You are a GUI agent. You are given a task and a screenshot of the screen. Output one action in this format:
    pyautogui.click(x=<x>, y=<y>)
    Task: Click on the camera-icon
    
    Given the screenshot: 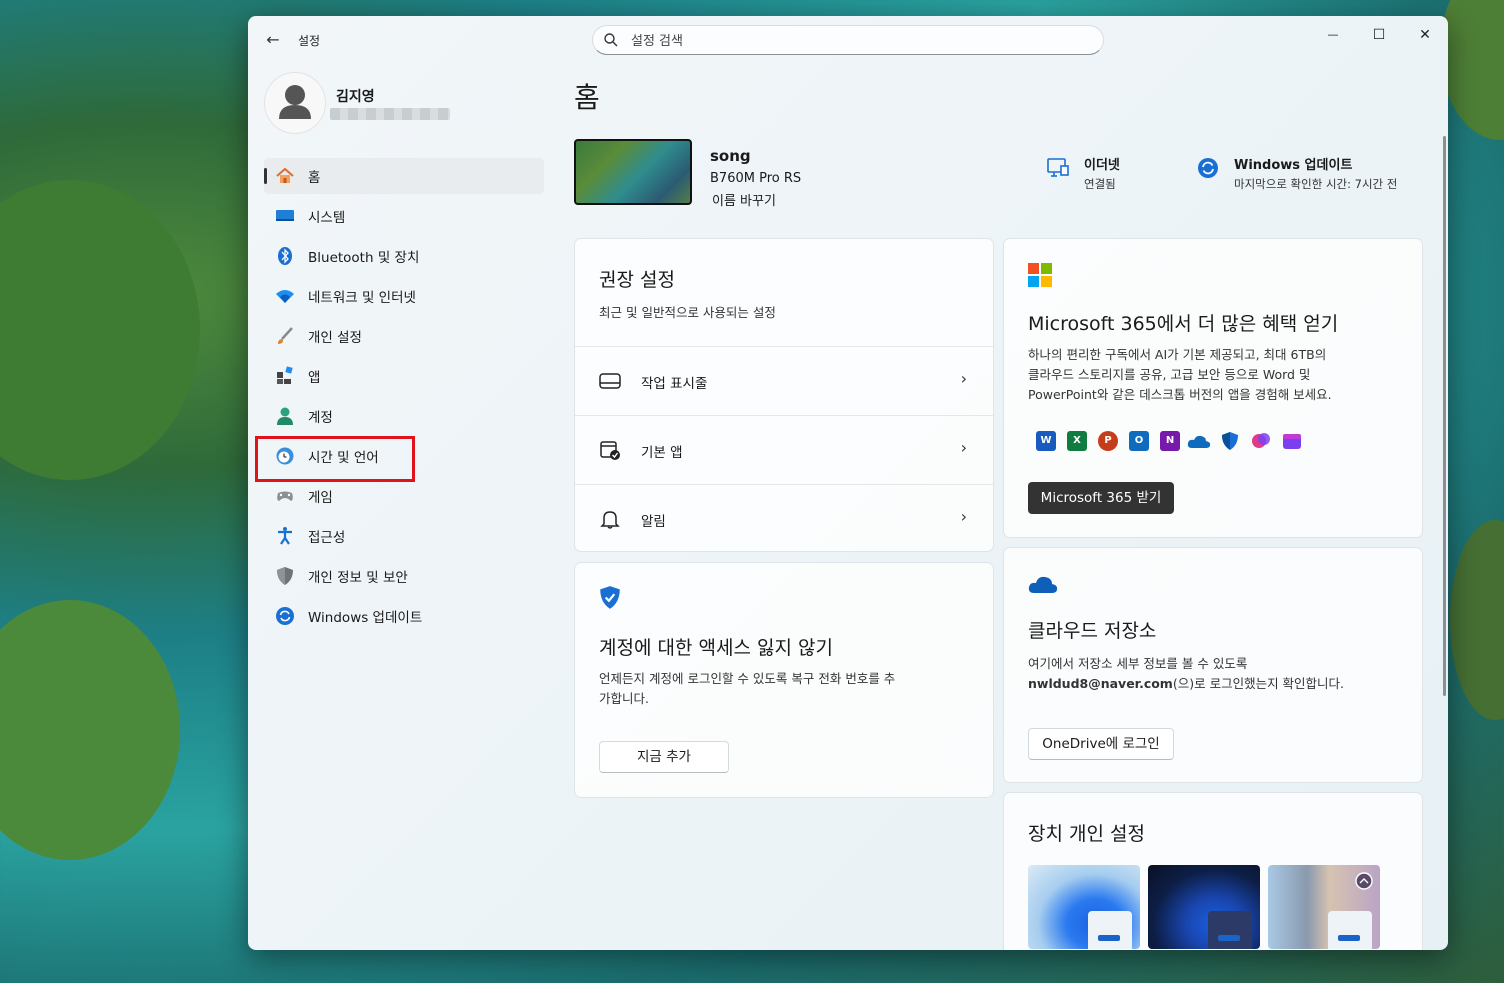 What is the action you would take?
    pyautogui.click(x=1364, y=881)
    